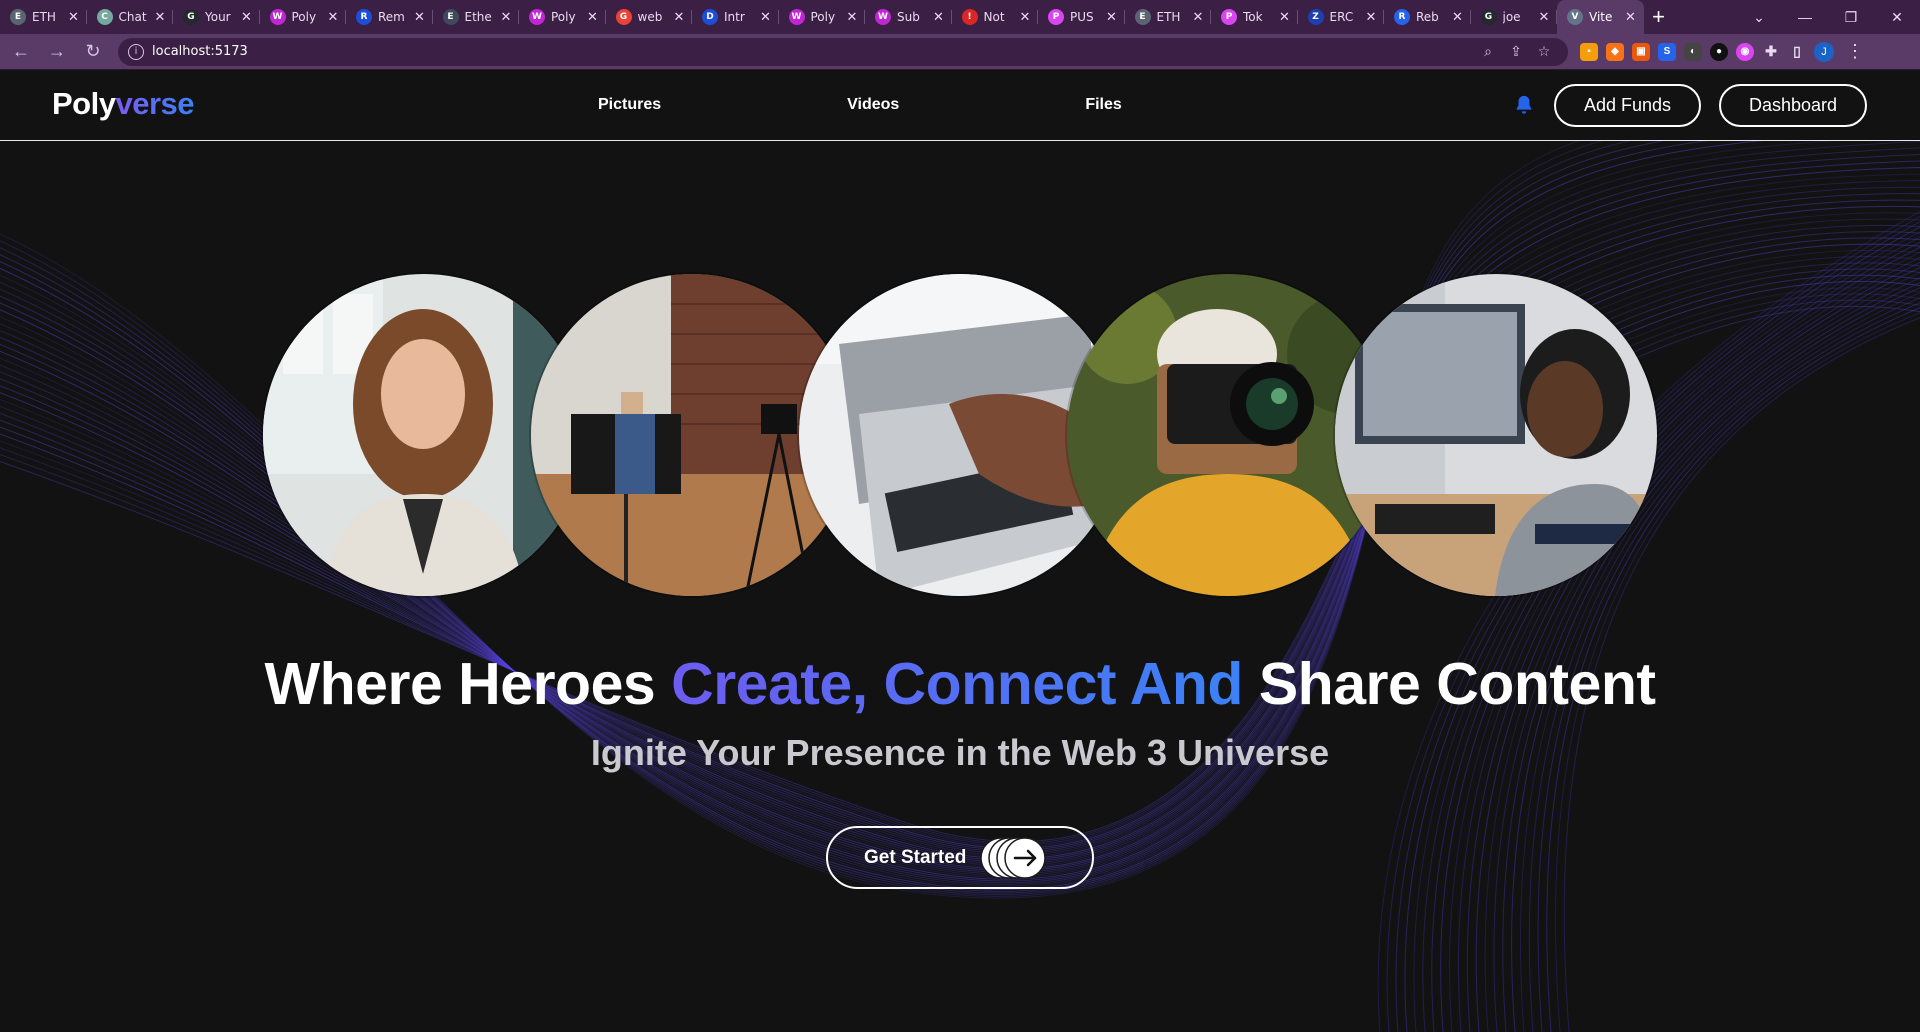 This screenshot has height=1032, width=1920. Describe the element at coordinates (1745, 51) in the screenshot. I see `extension-pink-icon: ◉` at that location.